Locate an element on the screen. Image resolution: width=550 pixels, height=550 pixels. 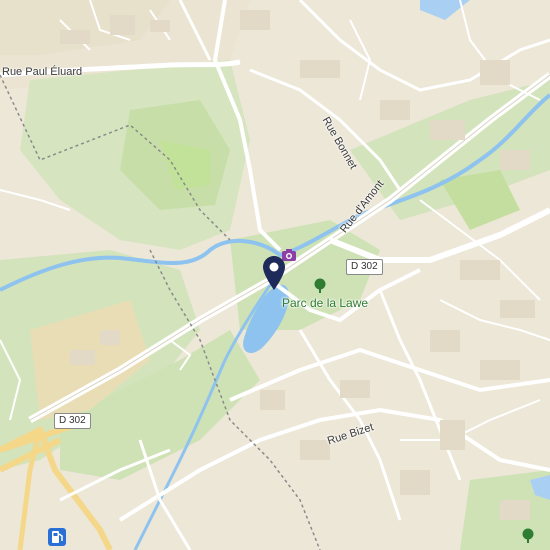
street-label-rue-paul-eluard: Rue Paul Éluard is located at coordinates (42, 72).